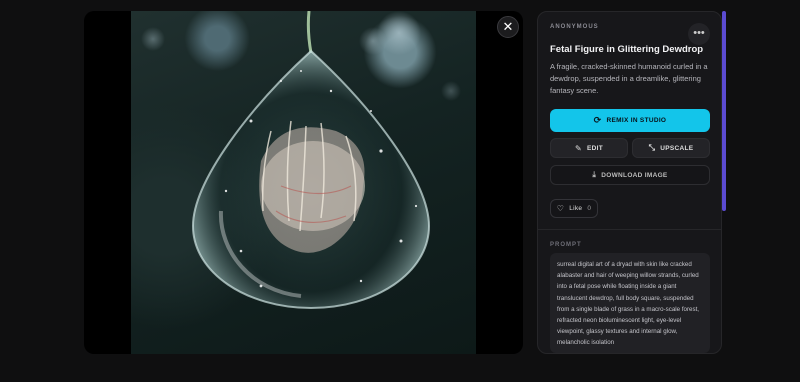  I want to click on remix-label: REMIX IN STUDIO, so click(636, 120).